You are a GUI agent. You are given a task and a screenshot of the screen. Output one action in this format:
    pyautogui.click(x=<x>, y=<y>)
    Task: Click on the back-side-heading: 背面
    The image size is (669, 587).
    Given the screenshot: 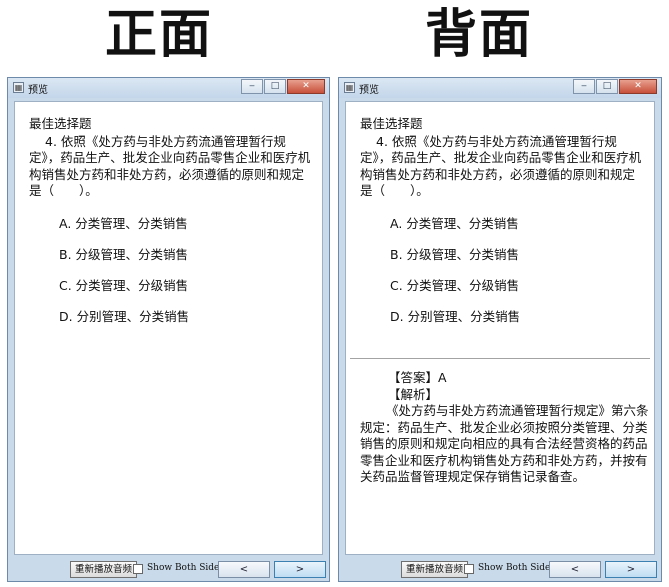 What is the action you would take?
    pyautogui.click(x=479, y=34)
    